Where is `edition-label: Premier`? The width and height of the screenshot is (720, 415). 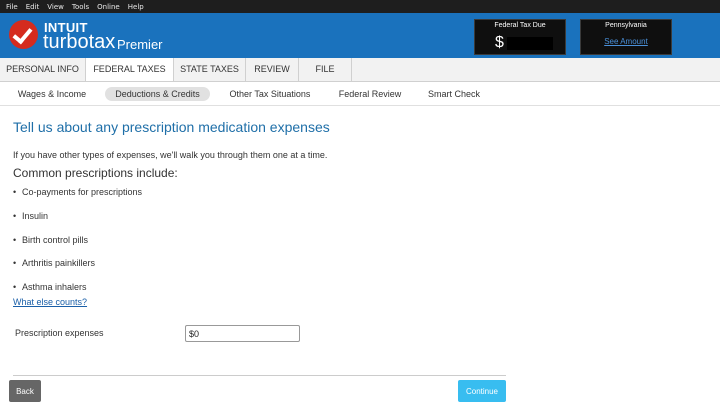
edition-label: Premier is located at coordinates (140, 44).